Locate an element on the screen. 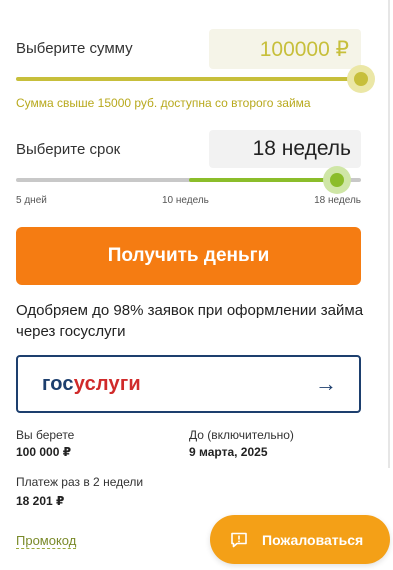 The image size is (393, 570). term-tick-mid: 10 недель is located at coordinates (185, 200).